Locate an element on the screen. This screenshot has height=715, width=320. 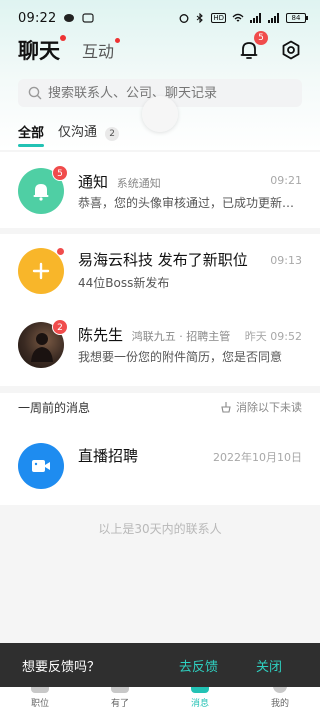
unread-badge: 5 is located at coordinates (60, 173).